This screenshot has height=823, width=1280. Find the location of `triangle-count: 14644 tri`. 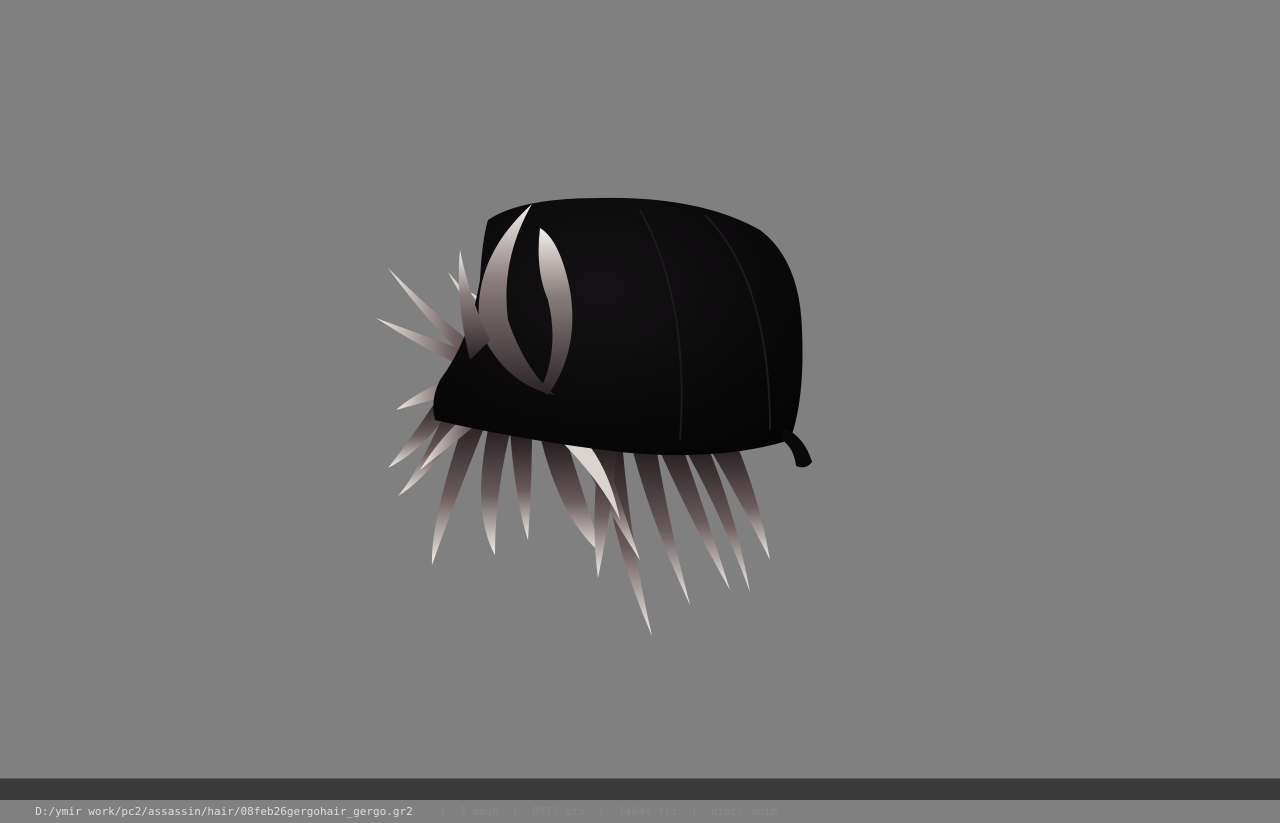

triangle-count: 14644 tri is located at coordinates (648, 811).